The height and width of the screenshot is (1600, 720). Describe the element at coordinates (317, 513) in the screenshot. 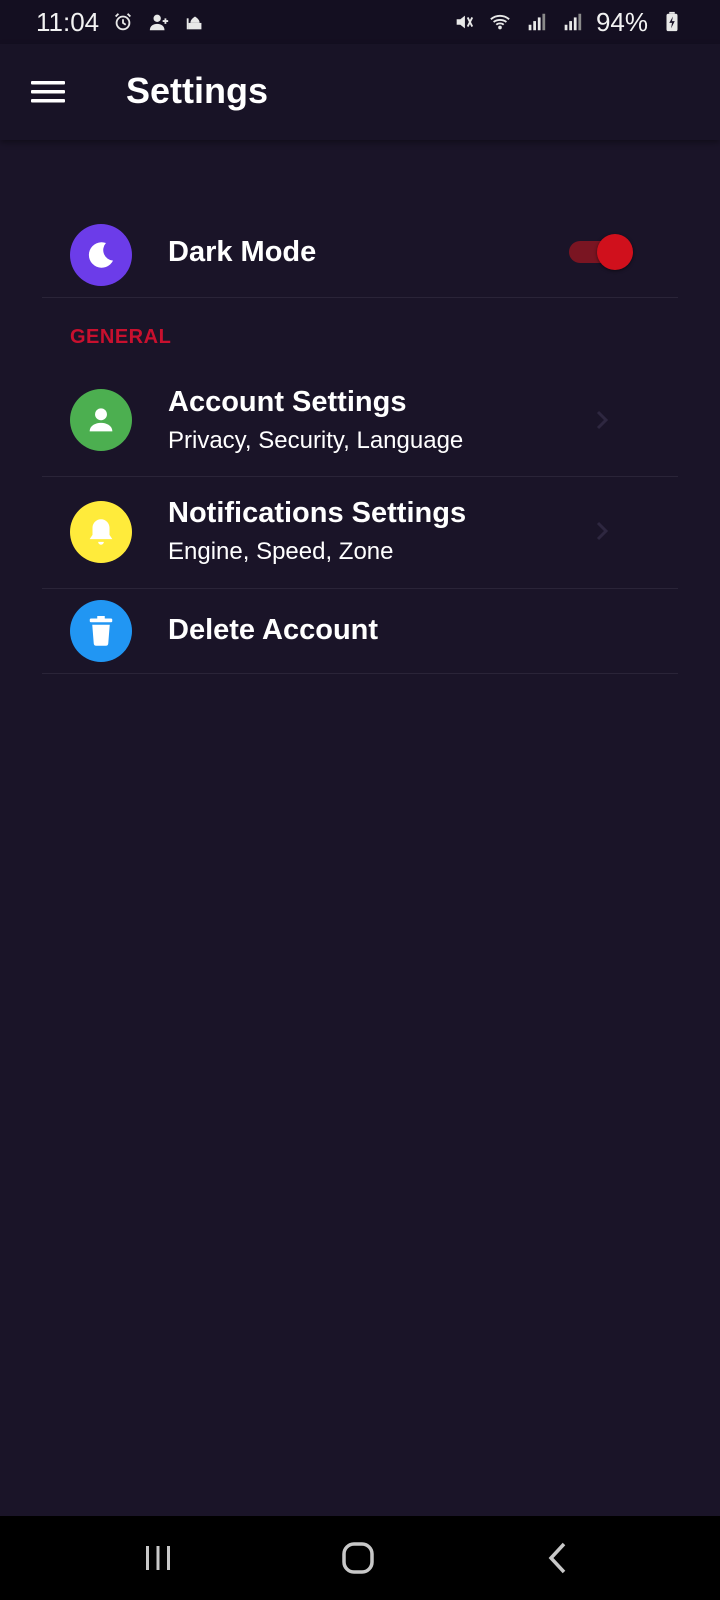

I see `notifications-settings-title: Notifications Settings` at that location.